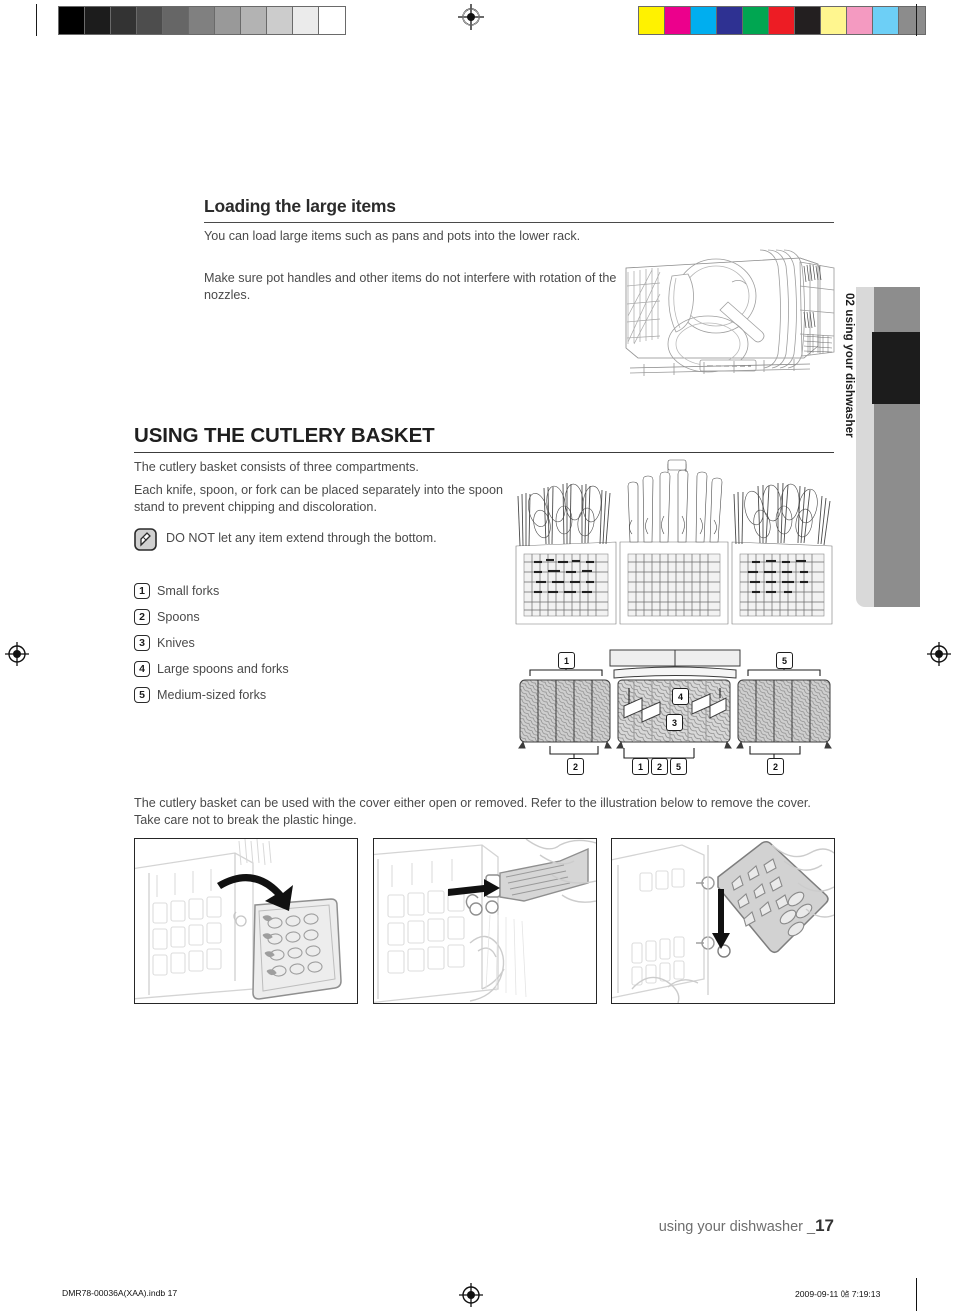 The image size is (954, 1311). What do you see at coordinates (724, 303) in the screenshot?
I see `figure-lower-rack` at bounding box center [724, 303].